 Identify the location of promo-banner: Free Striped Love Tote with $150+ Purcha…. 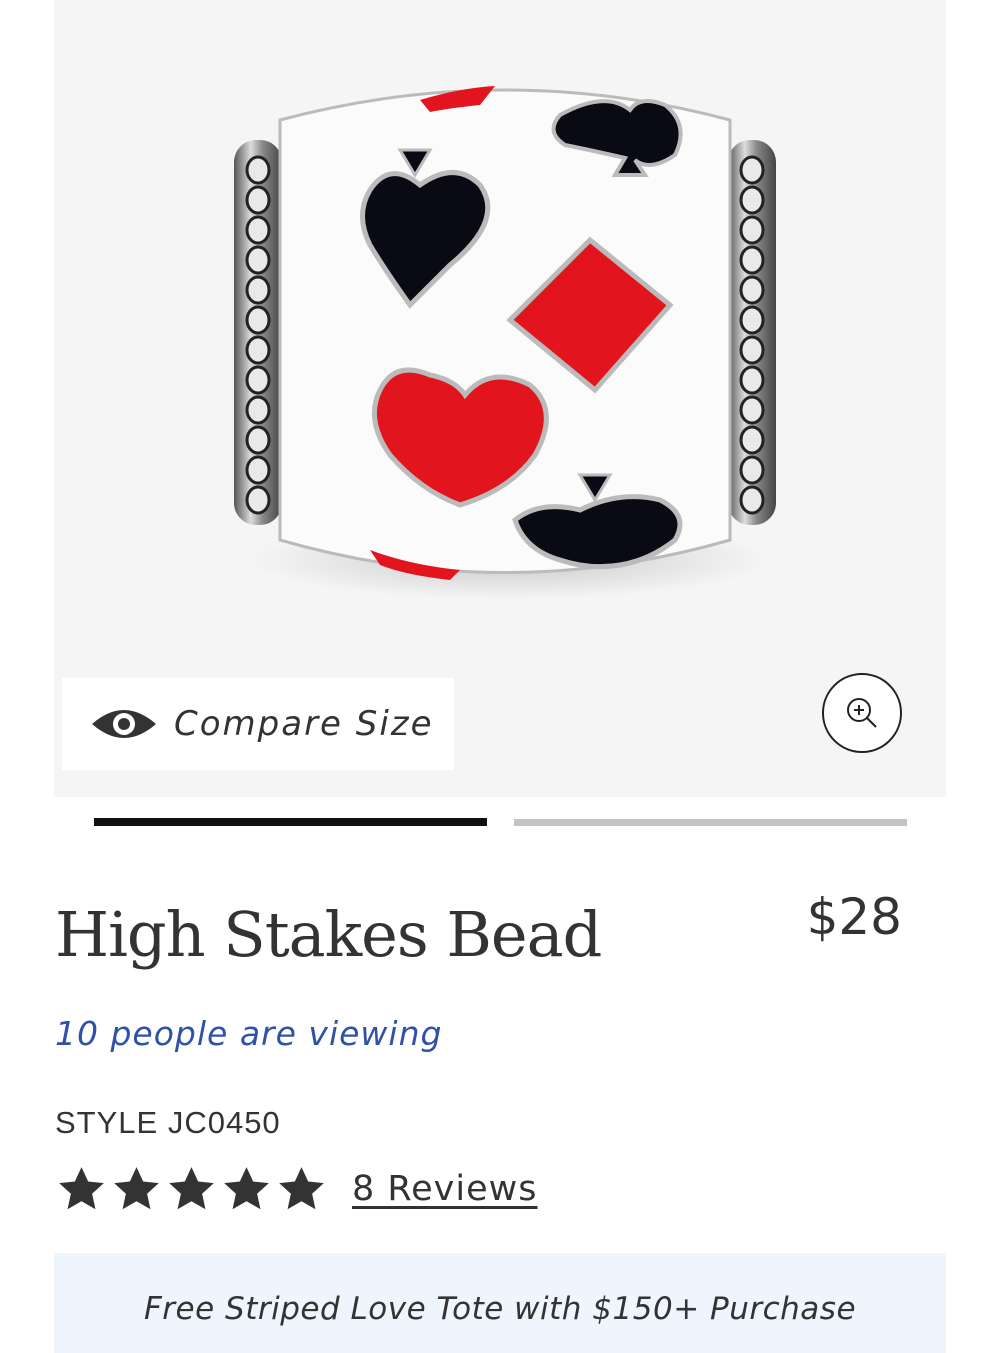
(500, 1303).